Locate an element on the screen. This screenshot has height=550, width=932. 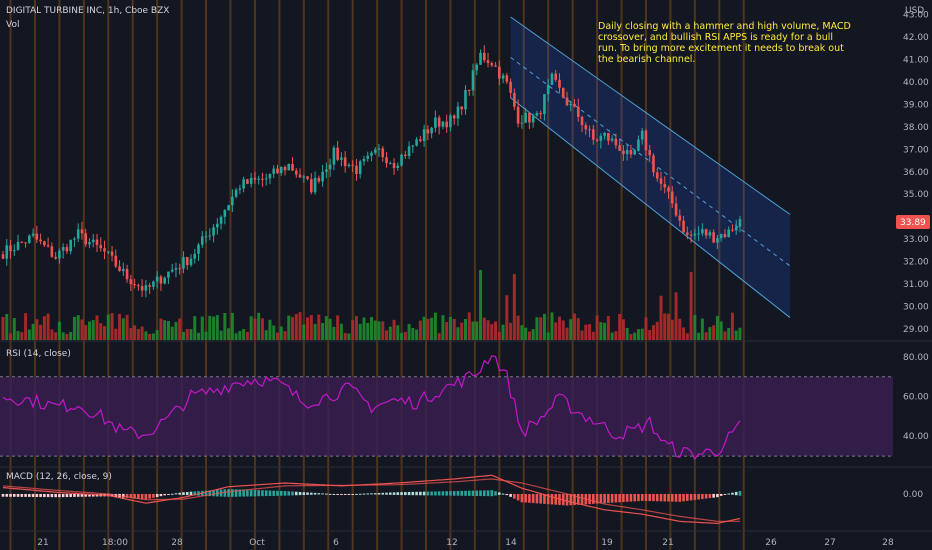
time-tick-label: 21 is located at coordinates (42, 543).